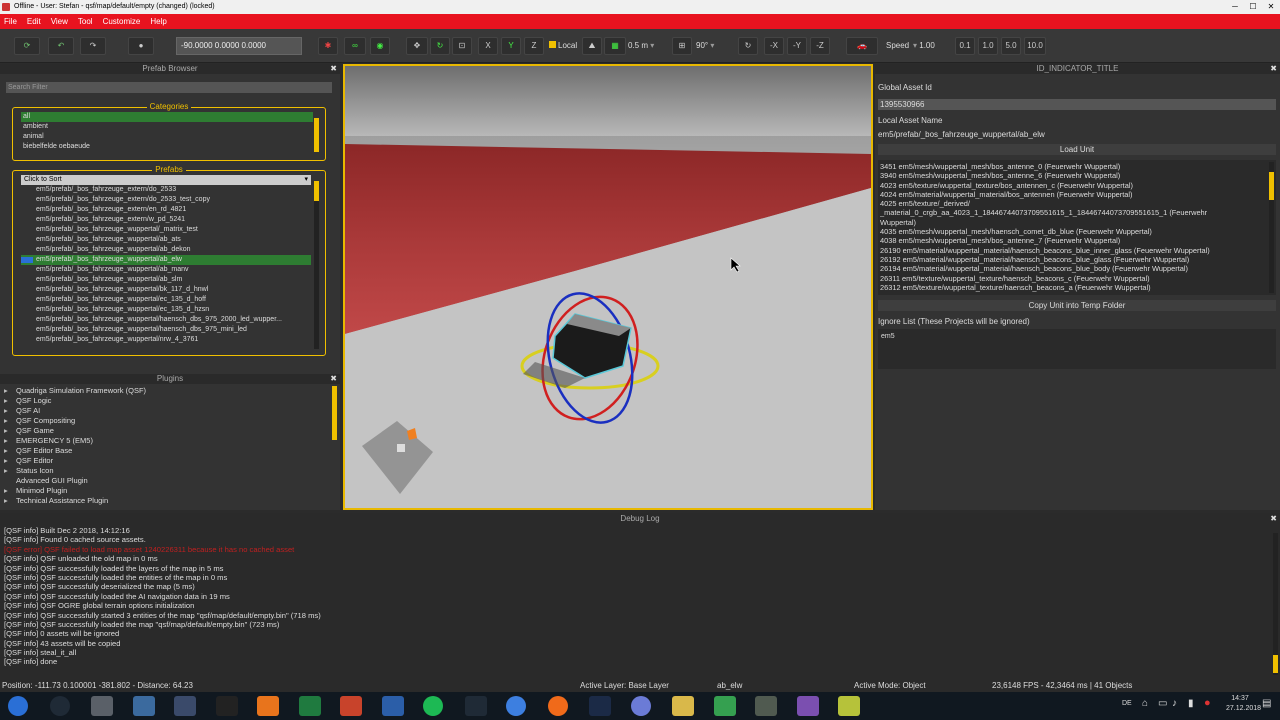 The image size is (1280, 720). Describe the element at coordinates (59, 706) in the screenshot. I see `cortana-icon` at that location.